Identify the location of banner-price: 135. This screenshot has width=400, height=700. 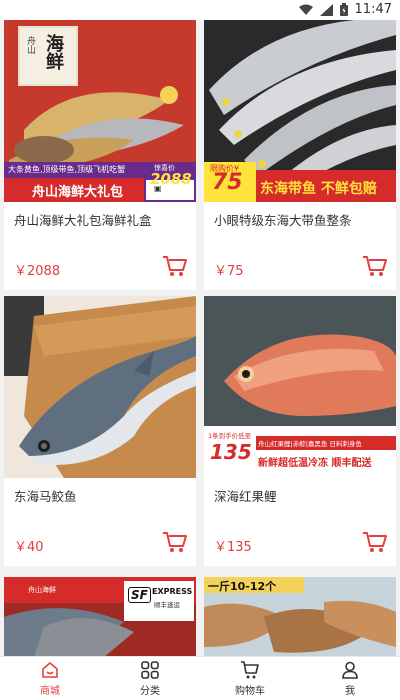
(231, 452).